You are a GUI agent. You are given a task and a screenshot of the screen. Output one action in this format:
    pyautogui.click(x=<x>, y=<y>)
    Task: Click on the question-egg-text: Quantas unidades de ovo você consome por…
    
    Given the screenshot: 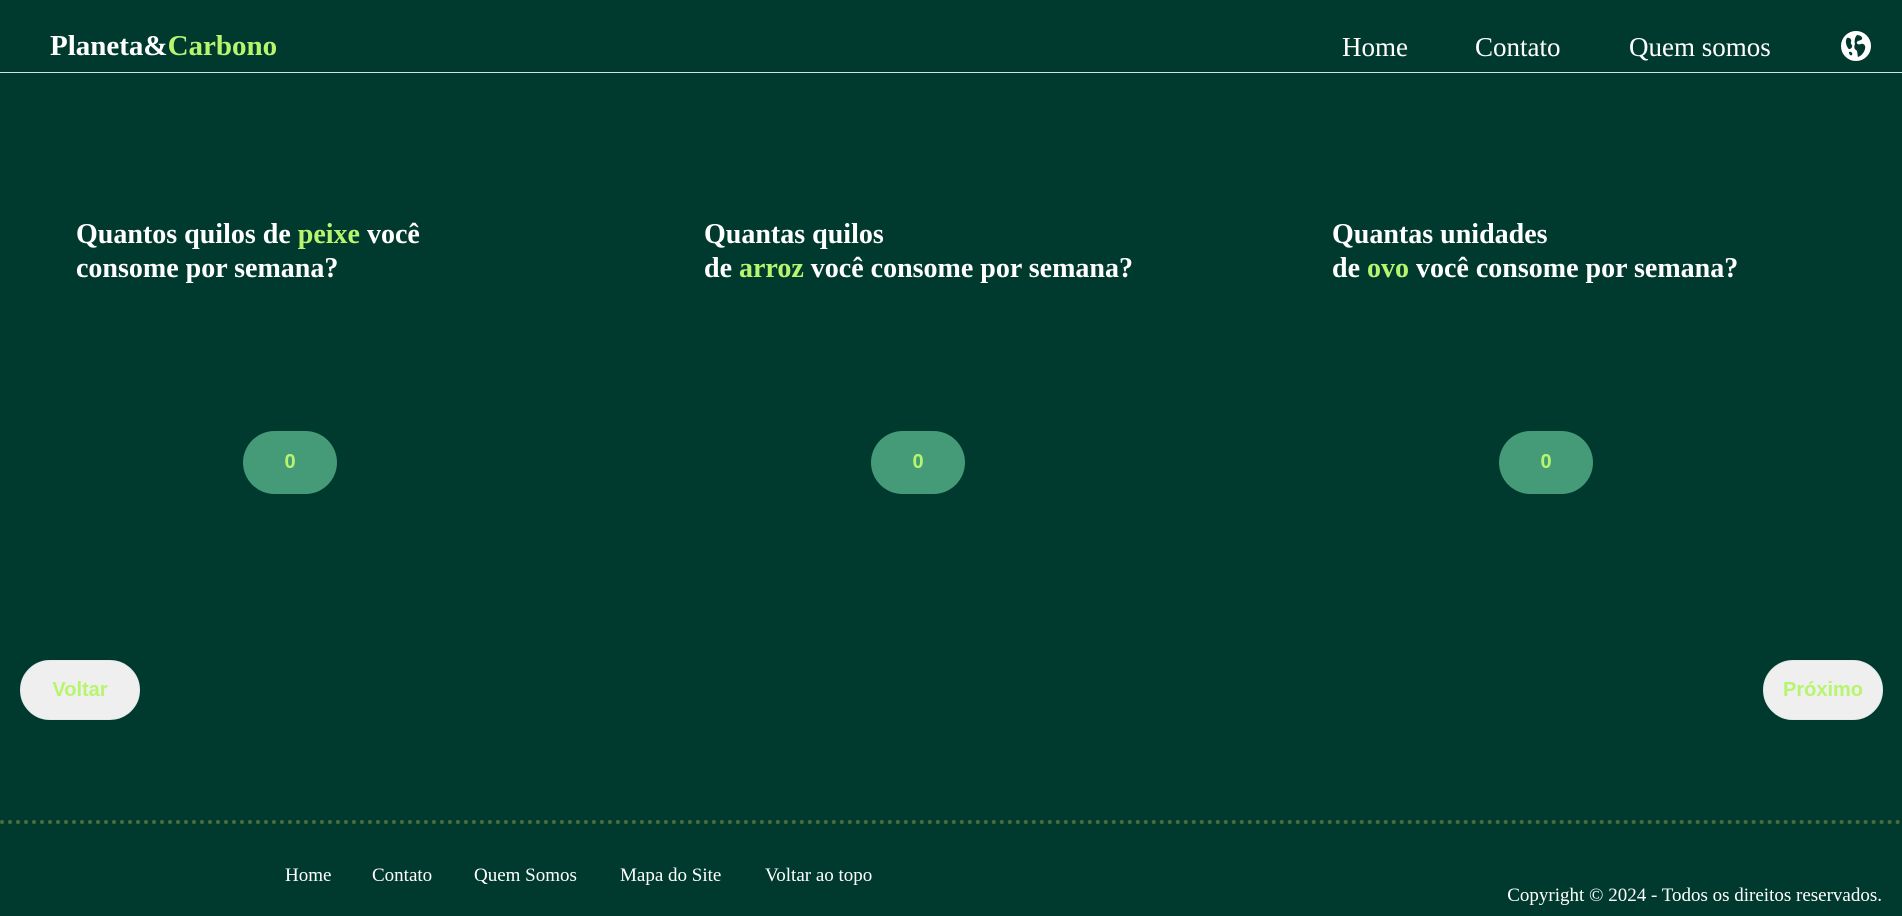 What is the action you would take?
    pyautogui.click(x=1535, y=251)
    